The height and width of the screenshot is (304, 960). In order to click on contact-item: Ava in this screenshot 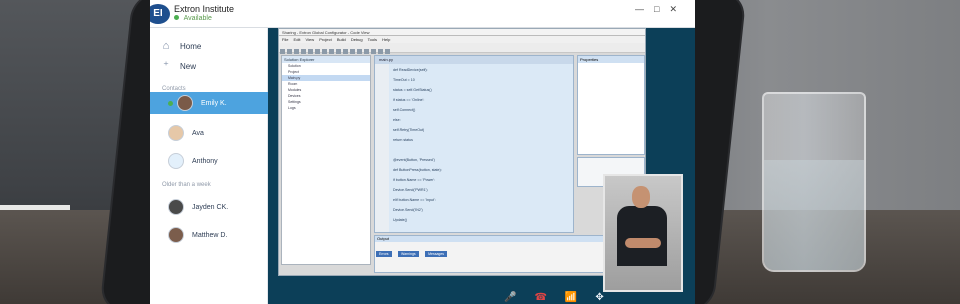, I will do `click(209, 133)`.